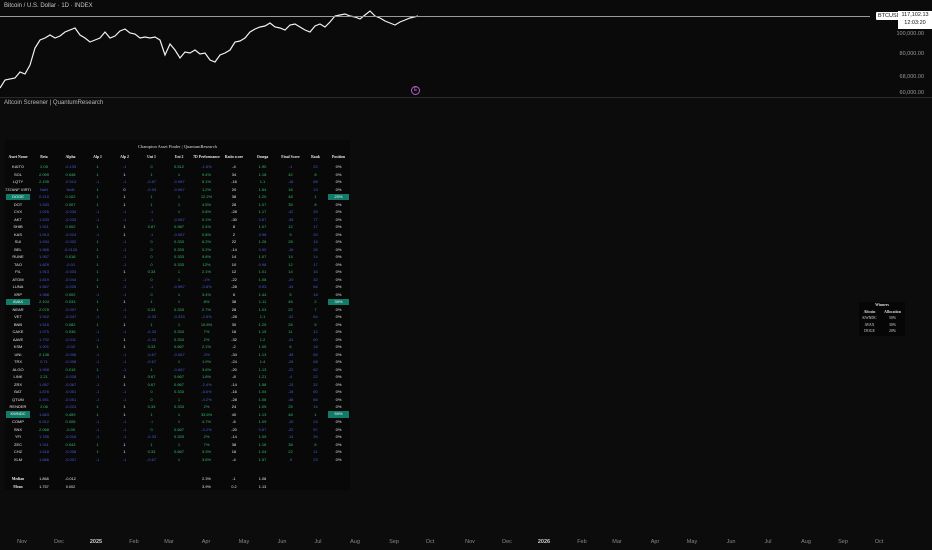  I want to click on cell-alpha: -0.028, so click(70, 376).